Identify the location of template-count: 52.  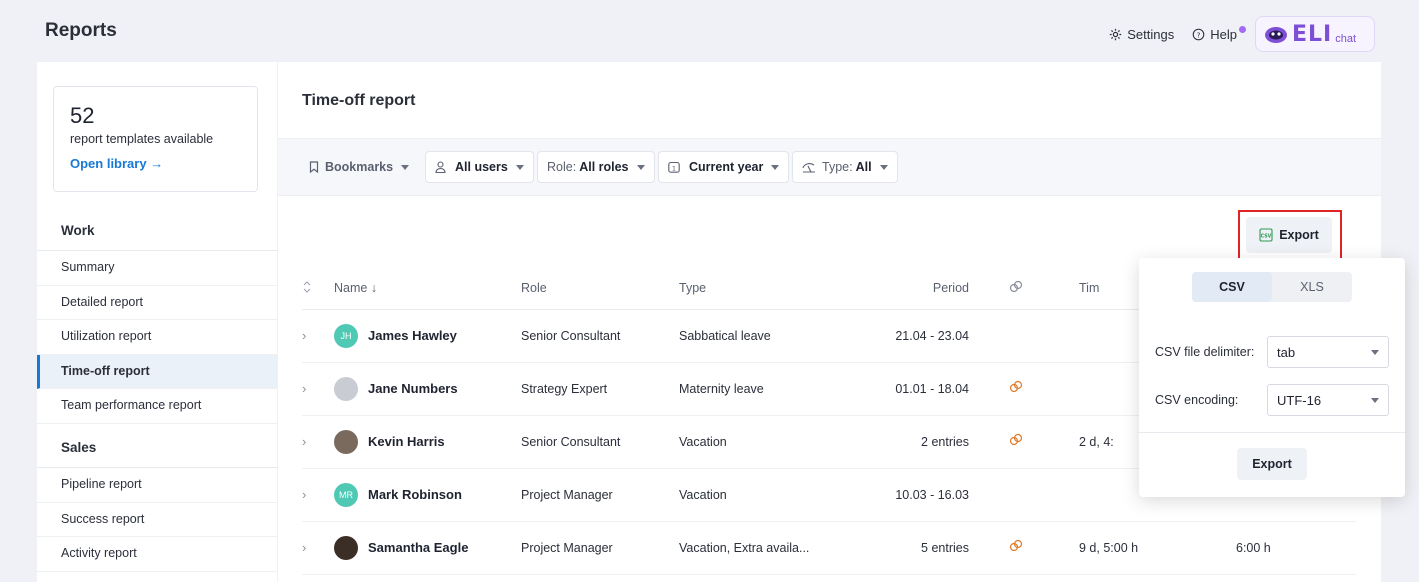
(82, 115).